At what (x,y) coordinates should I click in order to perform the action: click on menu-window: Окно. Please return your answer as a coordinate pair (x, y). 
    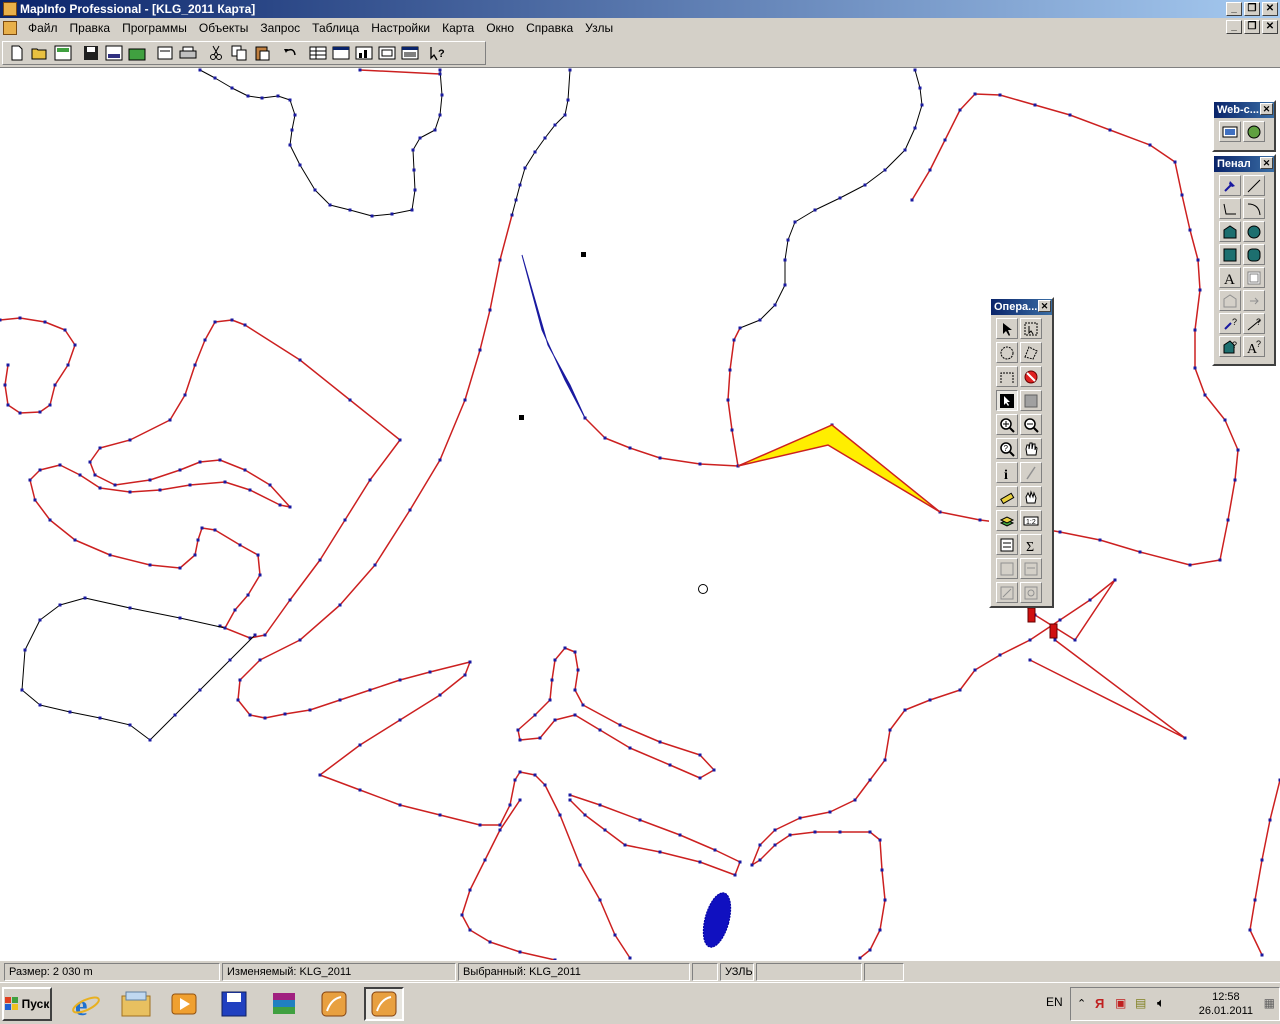
    Looking at the image, I should click on (500, 28).